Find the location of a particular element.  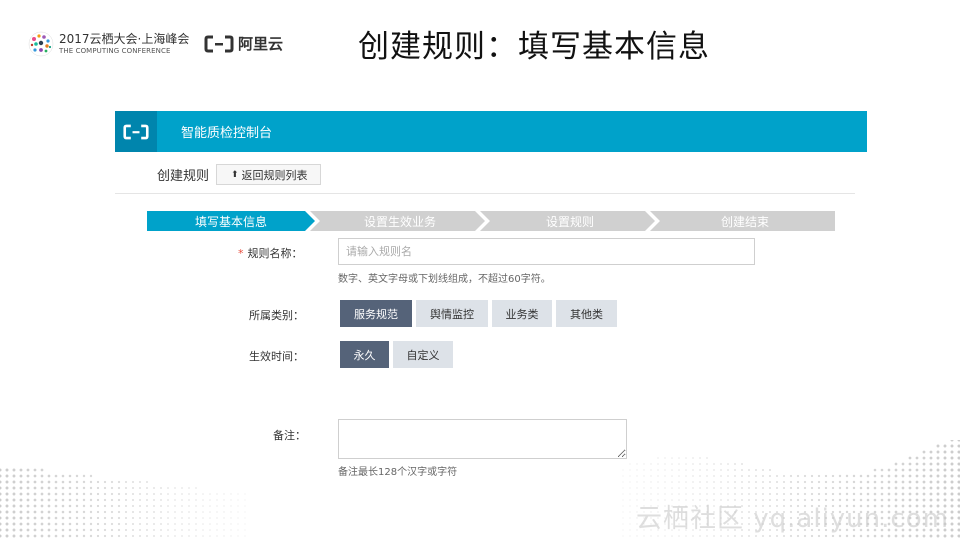

rule-name-hint: 数字、英文字母或下划线组成，不超过60字符。 is located at coordinates (444, 279).